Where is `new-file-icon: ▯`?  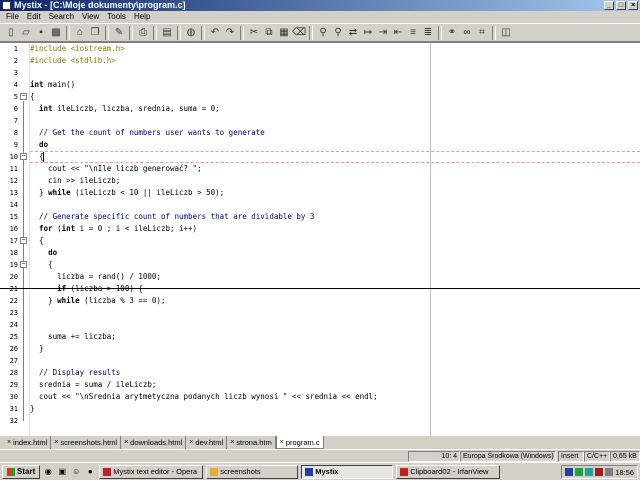
new-file-icon: ▯ is located at coordinates (11, 33).